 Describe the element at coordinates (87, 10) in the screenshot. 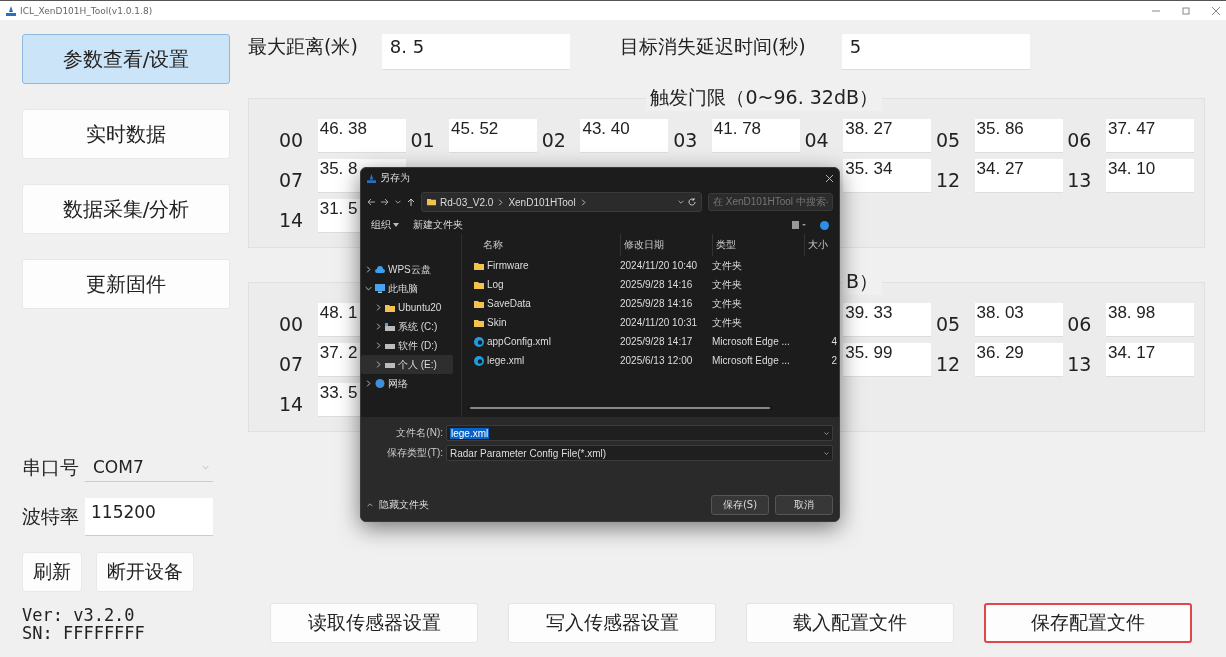

I see `window-title: ICL_XenD101H_Tool(v1.0.1.8)` at that location.